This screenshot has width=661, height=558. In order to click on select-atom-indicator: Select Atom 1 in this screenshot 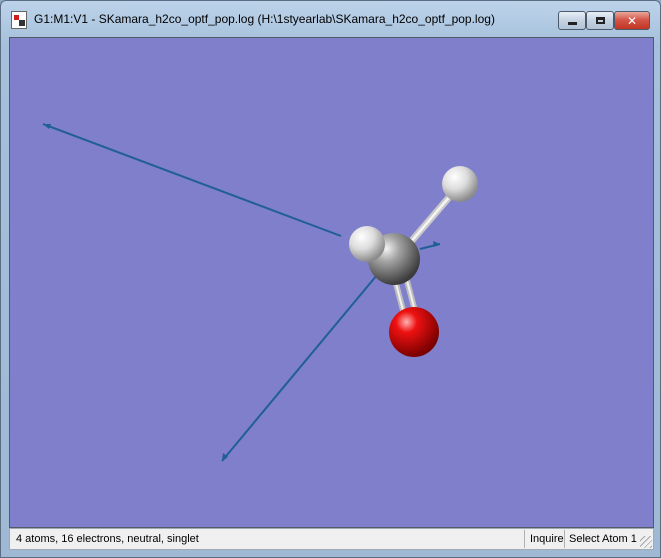, I will do `click(601, 539)`.